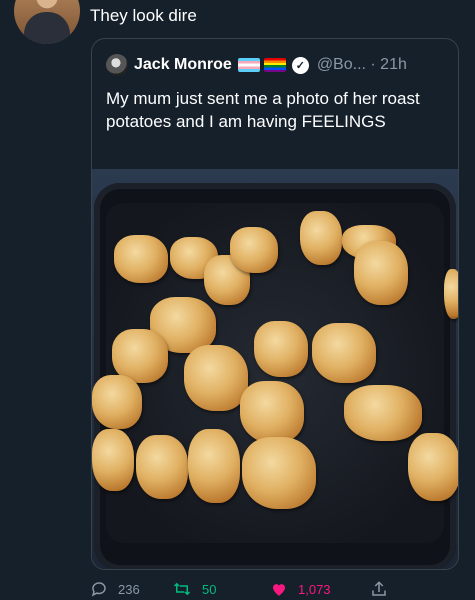 Image resolution: width=475 pixels, height=600 pixels. What do you see at coordinates (221, 589) in the screenshot?
I see `retweet-button: 50` at bounding box center [221, 589].